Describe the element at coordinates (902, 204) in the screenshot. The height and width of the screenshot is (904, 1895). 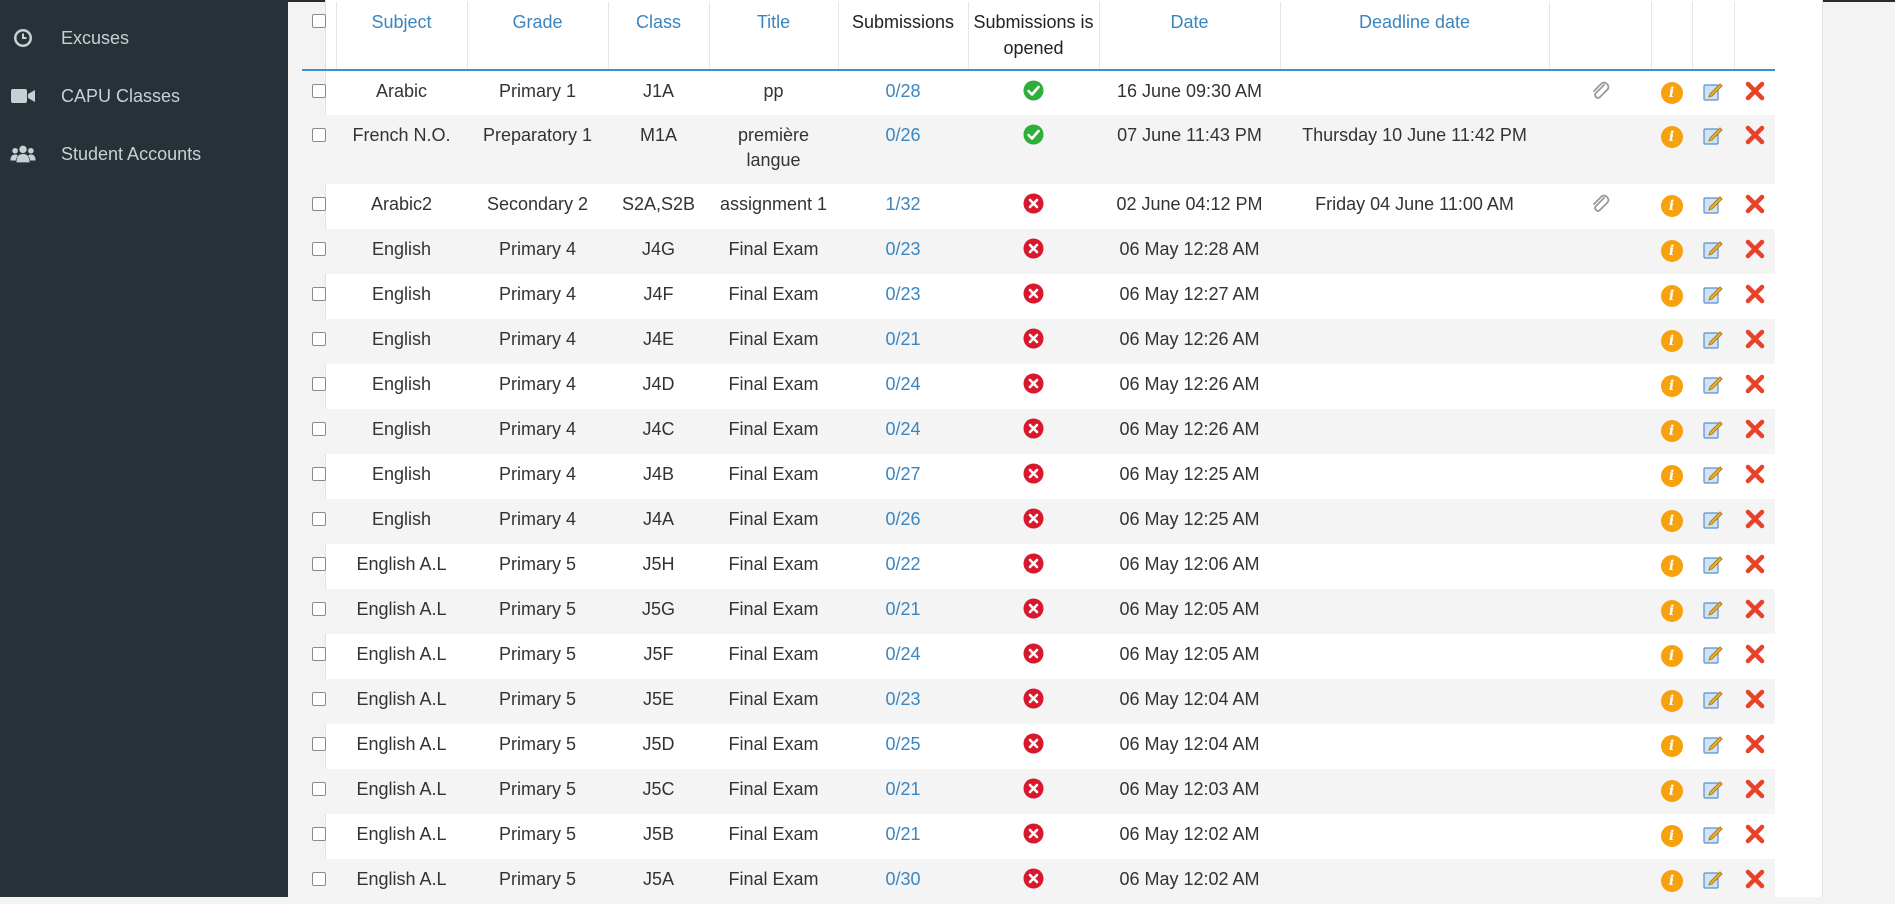
I see `submissions-link: 1/32` at that location.